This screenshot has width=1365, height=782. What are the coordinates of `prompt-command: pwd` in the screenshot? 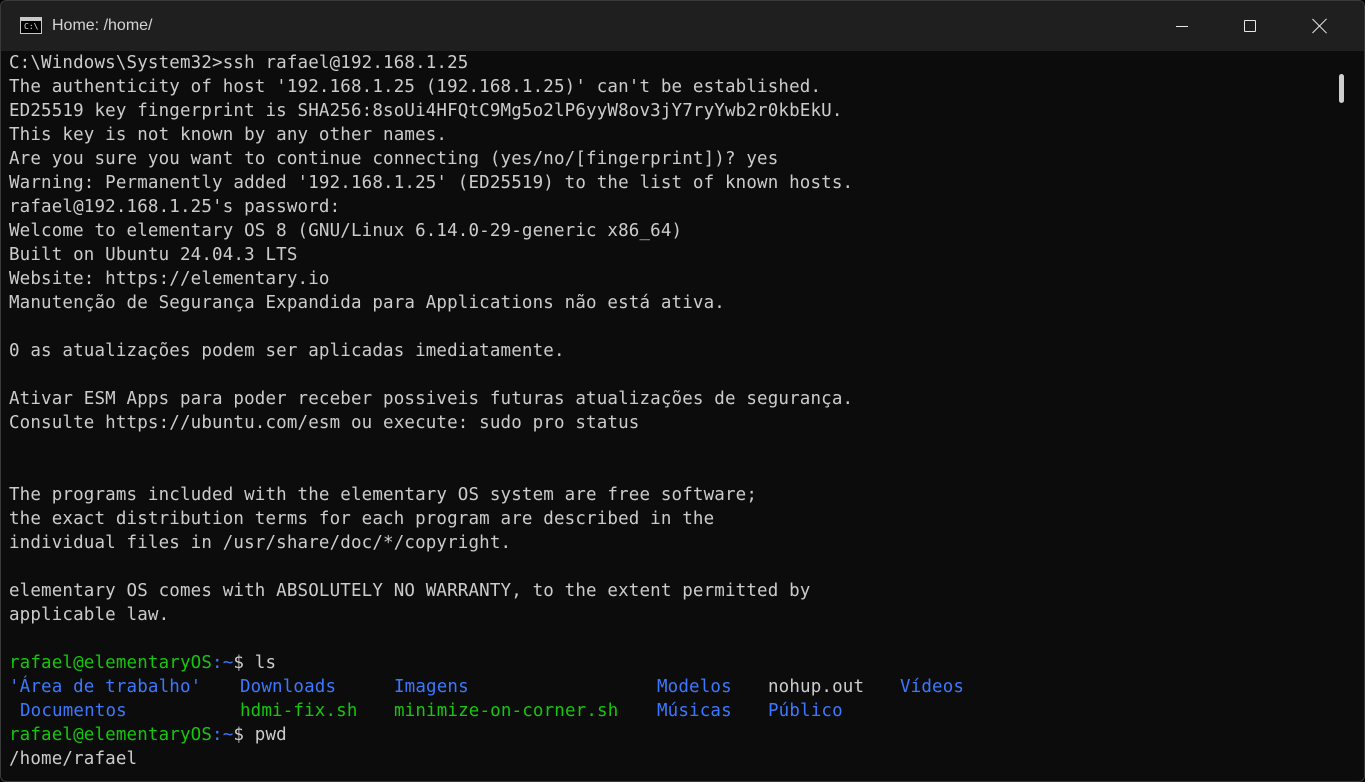 It's located at (270, 735).